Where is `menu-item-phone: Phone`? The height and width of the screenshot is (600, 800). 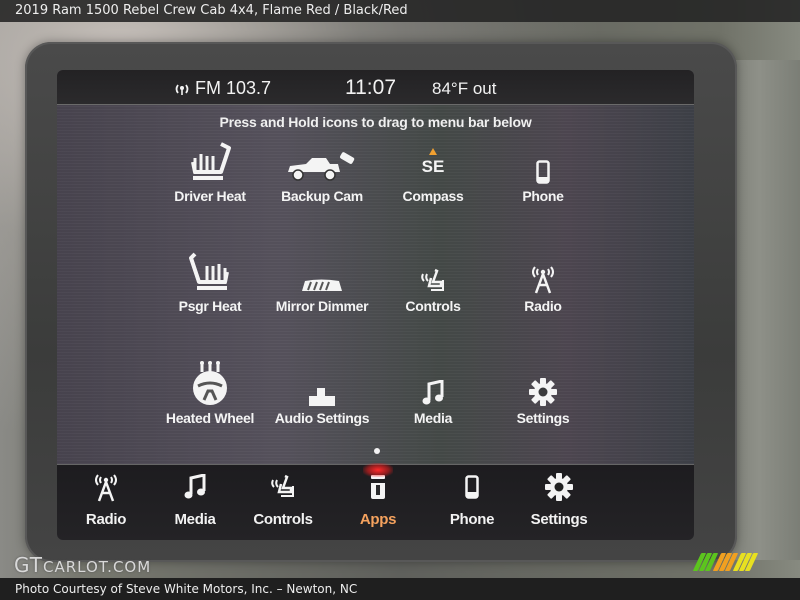 menu-item-phone: Phone is located at coordinates (472, 498).